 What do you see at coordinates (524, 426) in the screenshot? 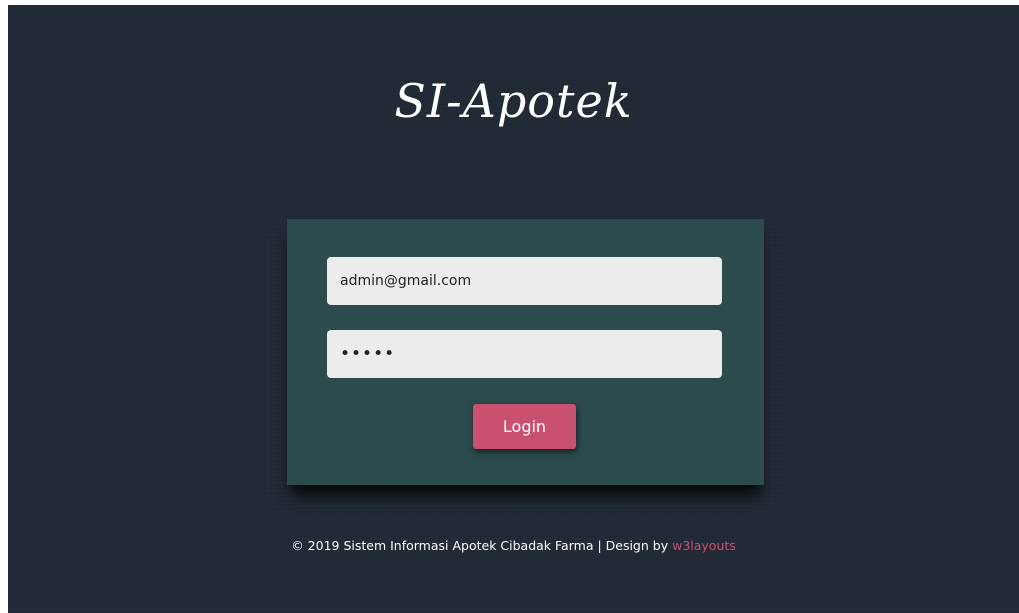
I see `login-button: Login` at bounding box center [524, 426].